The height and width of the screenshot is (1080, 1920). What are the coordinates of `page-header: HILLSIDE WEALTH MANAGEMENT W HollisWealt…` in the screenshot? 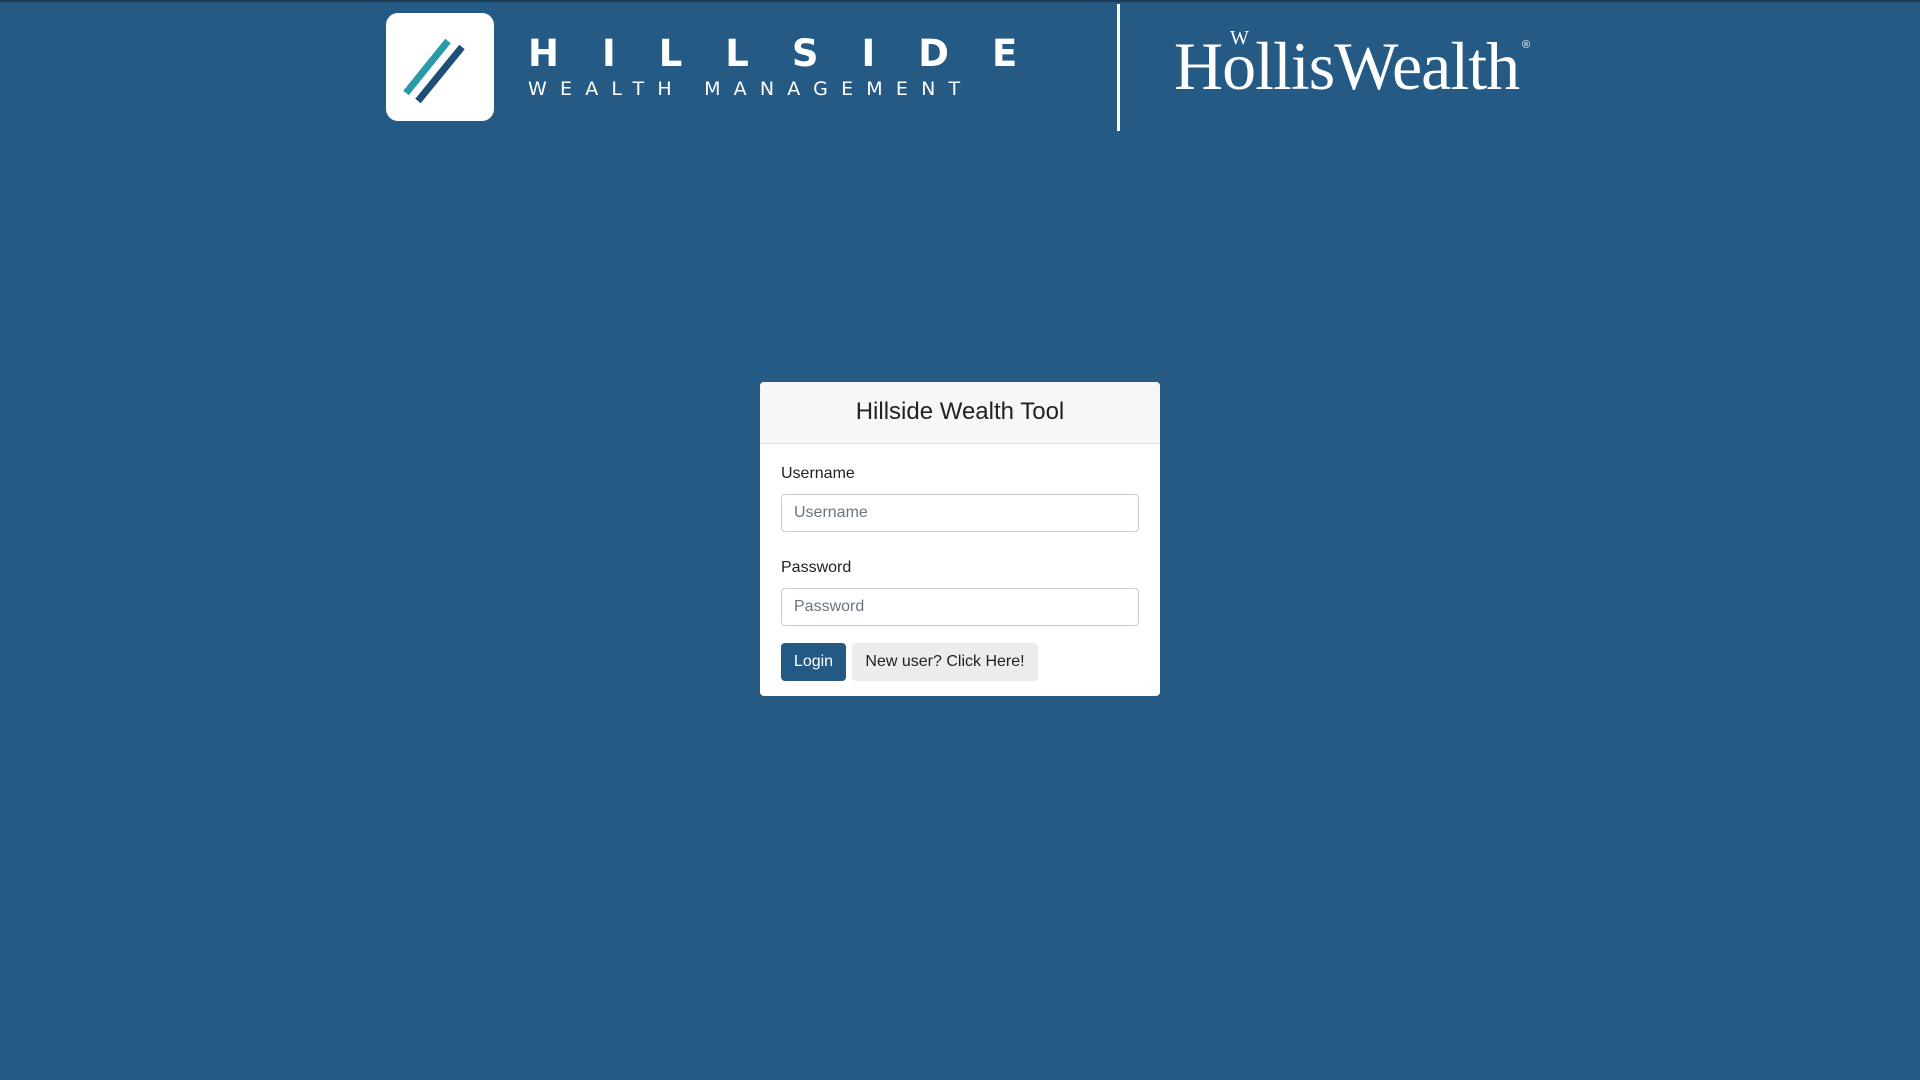 It's located at (960, 70).